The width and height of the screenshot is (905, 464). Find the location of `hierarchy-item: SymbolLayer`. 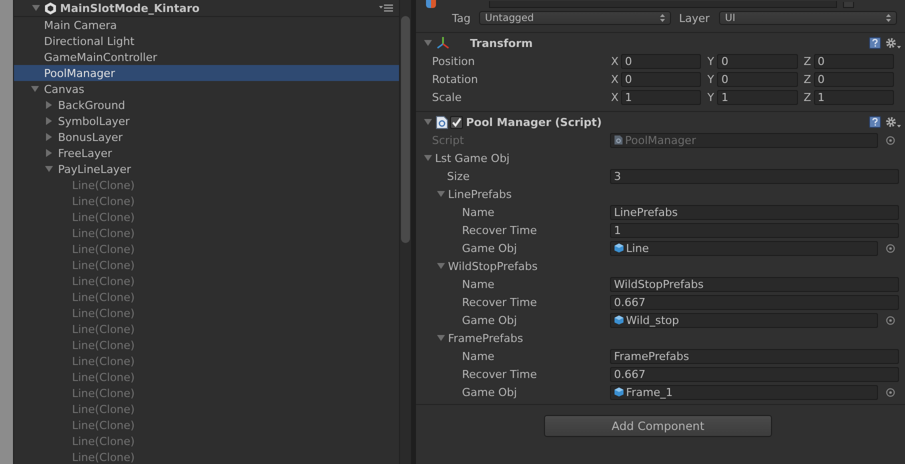

hierarchy-item: SymbolLayer is located at coordinates (206, 121).